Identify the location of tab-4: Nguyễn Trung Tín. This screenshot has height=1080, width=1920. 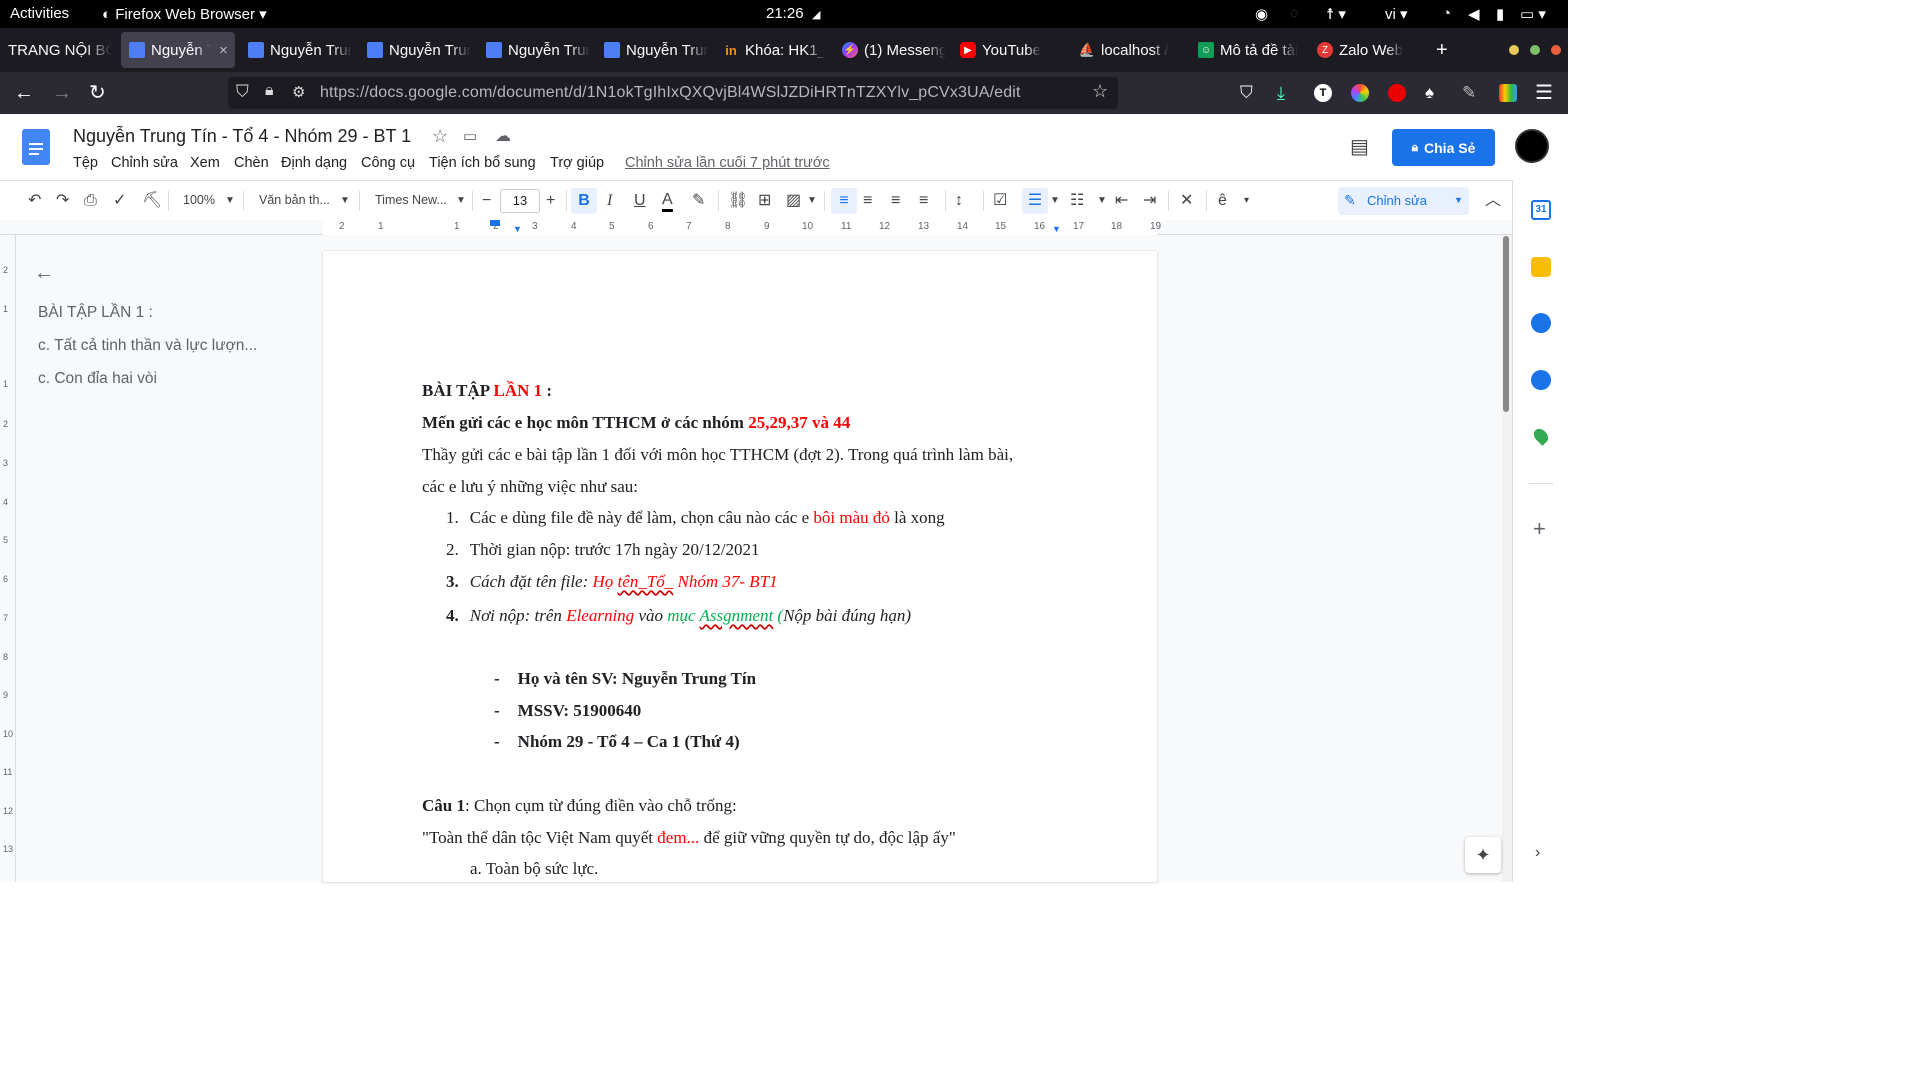
(534, 50).